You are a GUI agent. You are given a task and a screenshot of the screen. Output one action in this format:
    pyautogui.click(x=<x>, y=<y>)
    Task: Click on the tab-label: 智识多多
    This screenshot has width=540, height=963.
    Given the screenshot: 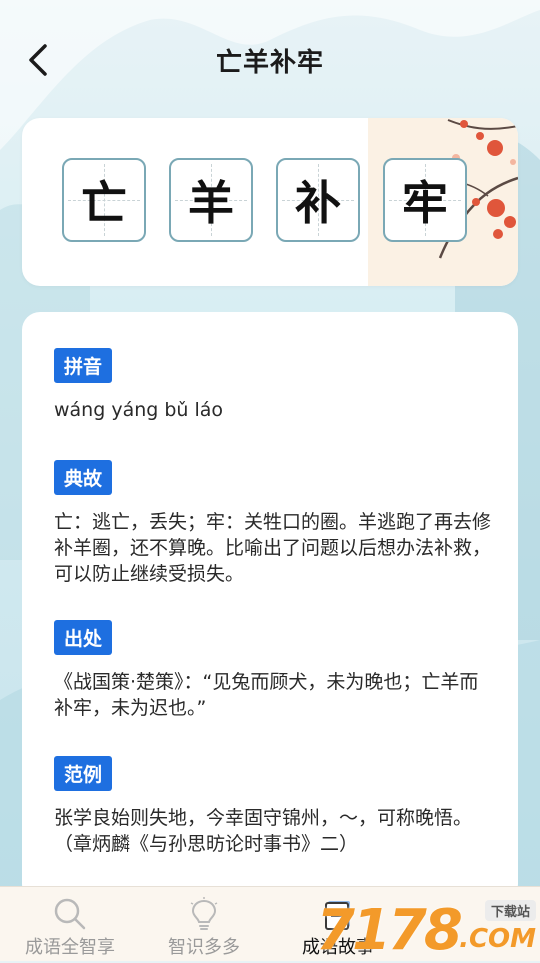 What is the action you would take?
    pyautogui.click(x=204, y=947)
    